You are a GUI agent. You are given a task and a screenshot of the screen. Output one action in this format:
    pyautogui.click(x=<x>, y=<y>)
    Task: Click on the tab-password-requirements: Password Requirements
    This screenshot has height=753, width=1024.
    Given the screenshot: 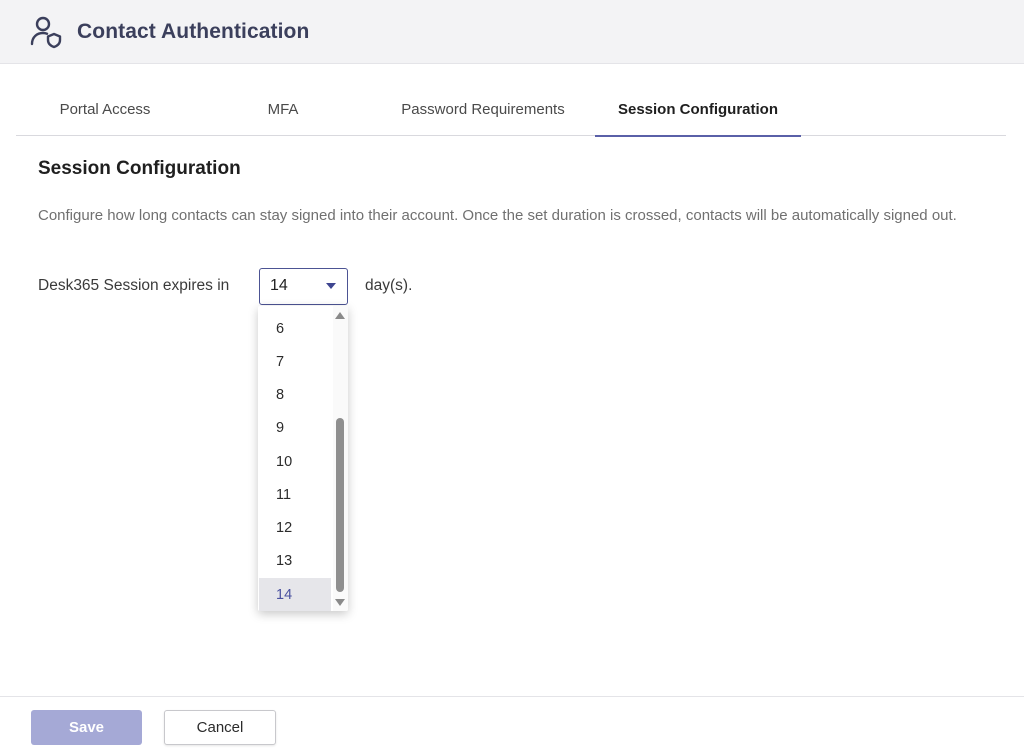 What is the action you would take?
    pyautogui.click(x=483, y=109)
    